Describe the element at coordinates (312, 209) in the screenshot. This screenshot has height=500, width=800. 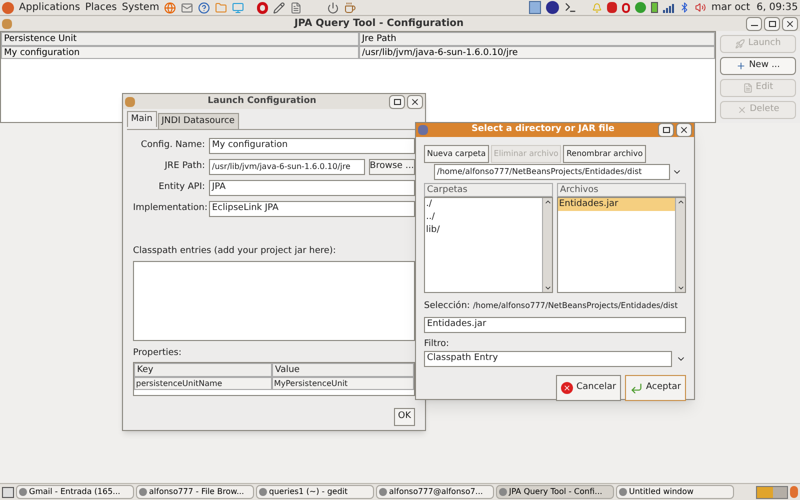
I see `dropdown-field: EclipseLink JPA` at that location.